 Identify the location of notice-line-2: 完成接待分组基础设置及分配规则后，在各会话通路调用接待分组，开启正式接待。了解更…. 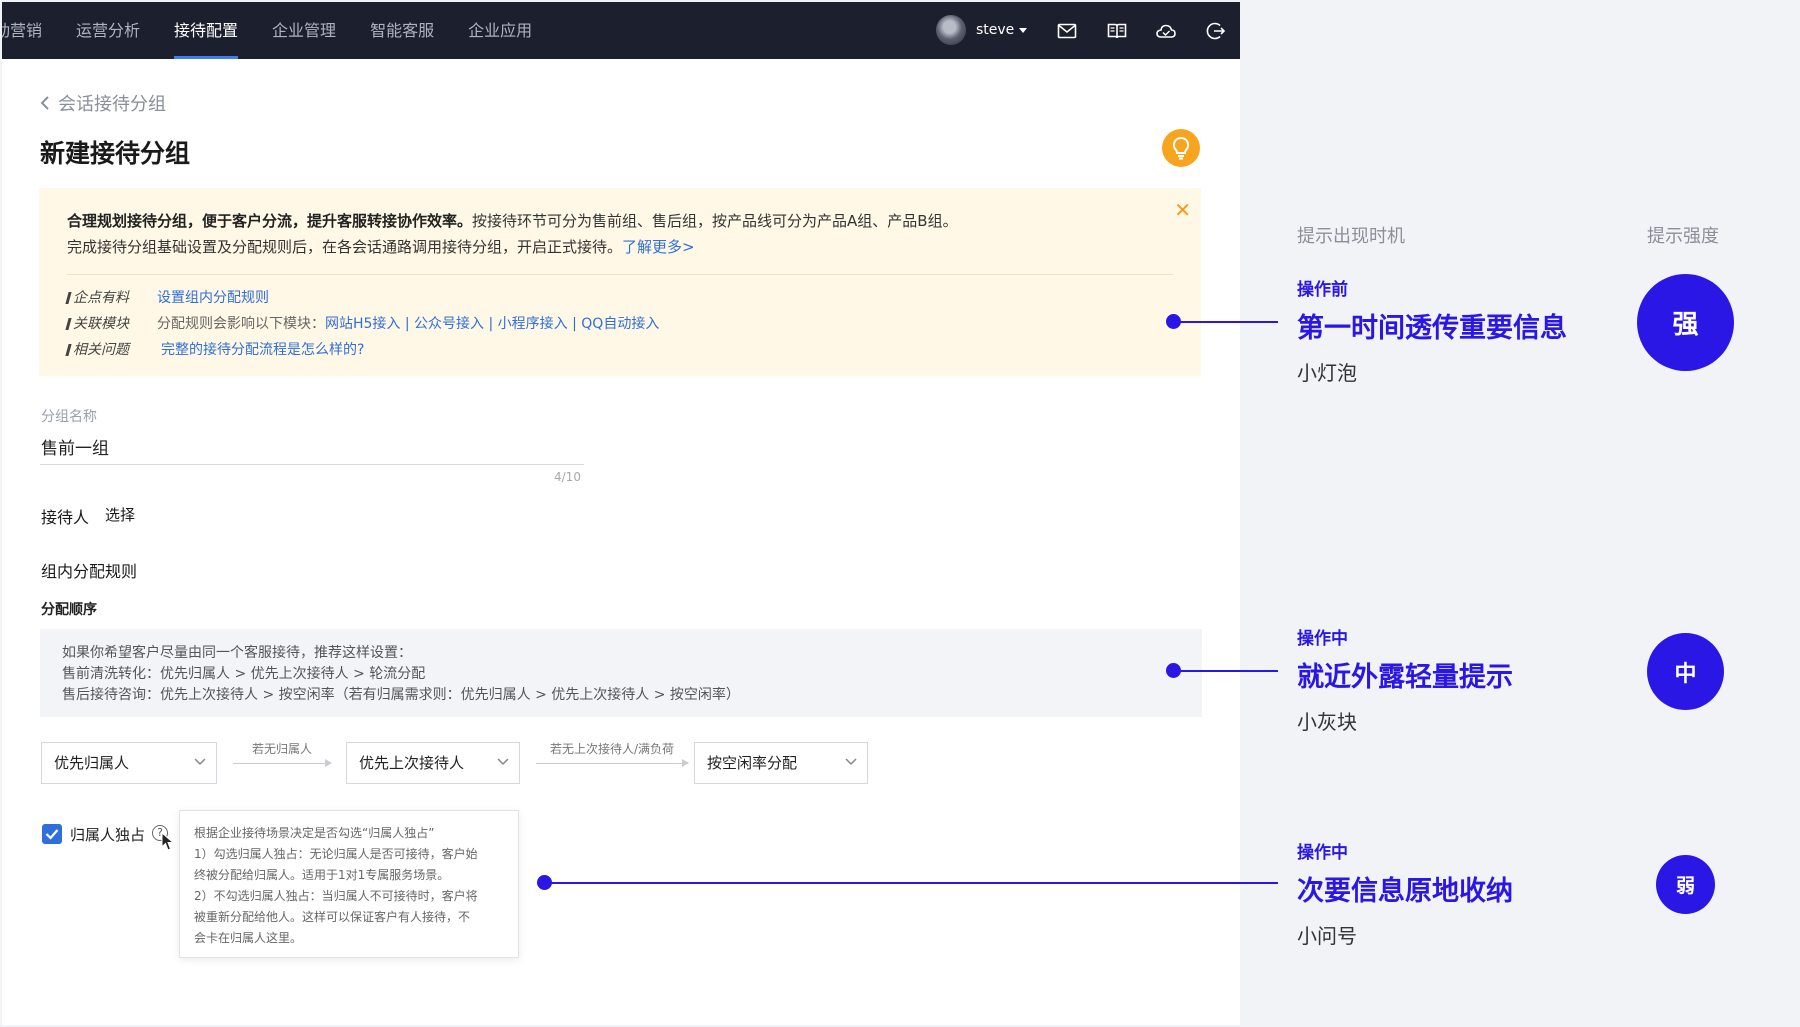
(620, 247).